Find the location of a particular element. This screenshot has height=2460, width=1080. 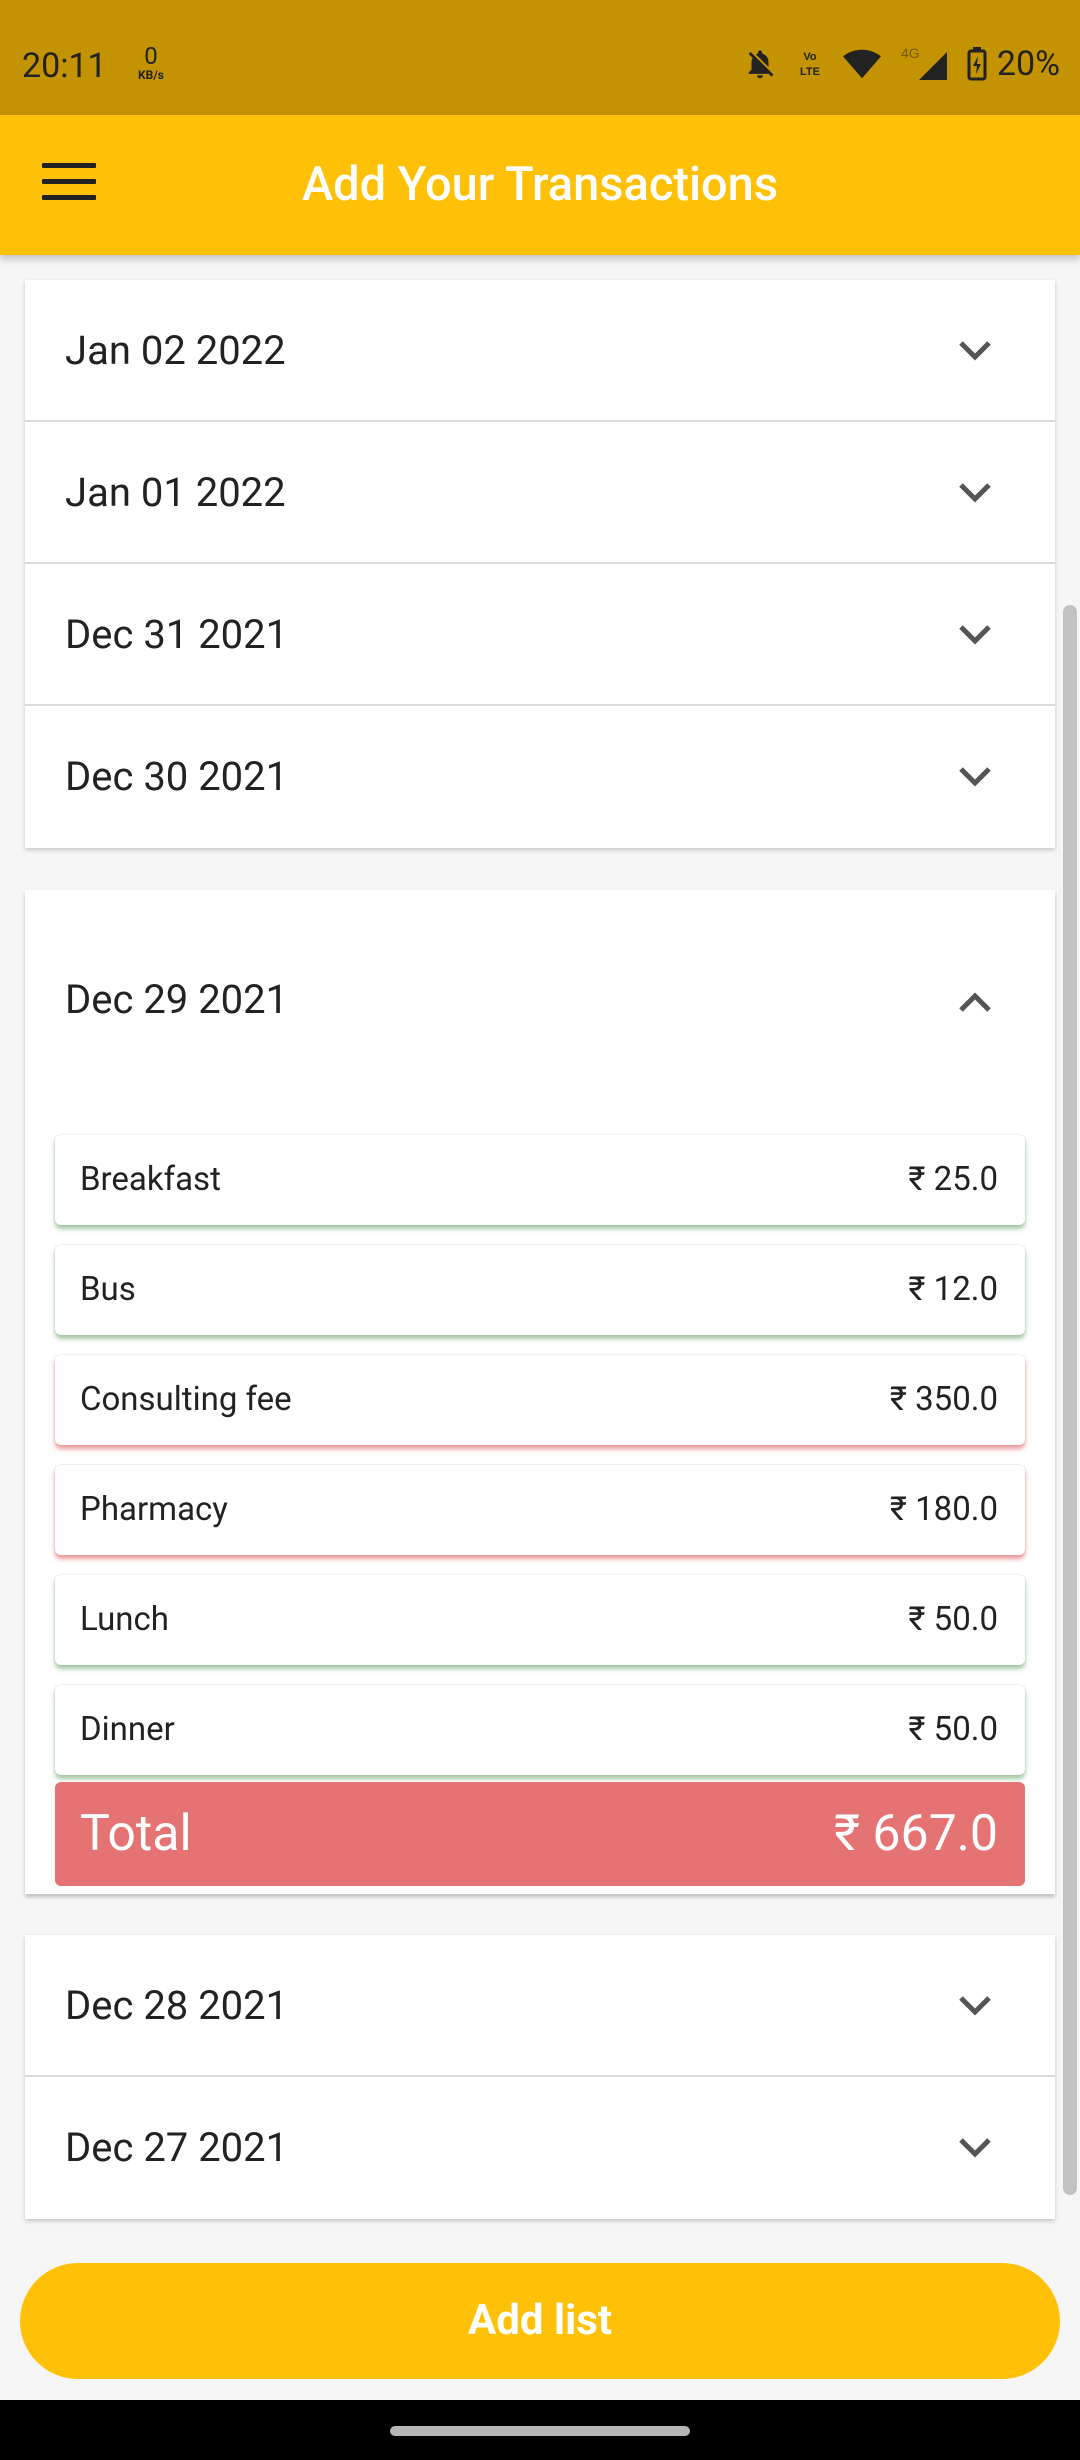

transaction-name: Breakfast is located at coordinates (150, 1179).